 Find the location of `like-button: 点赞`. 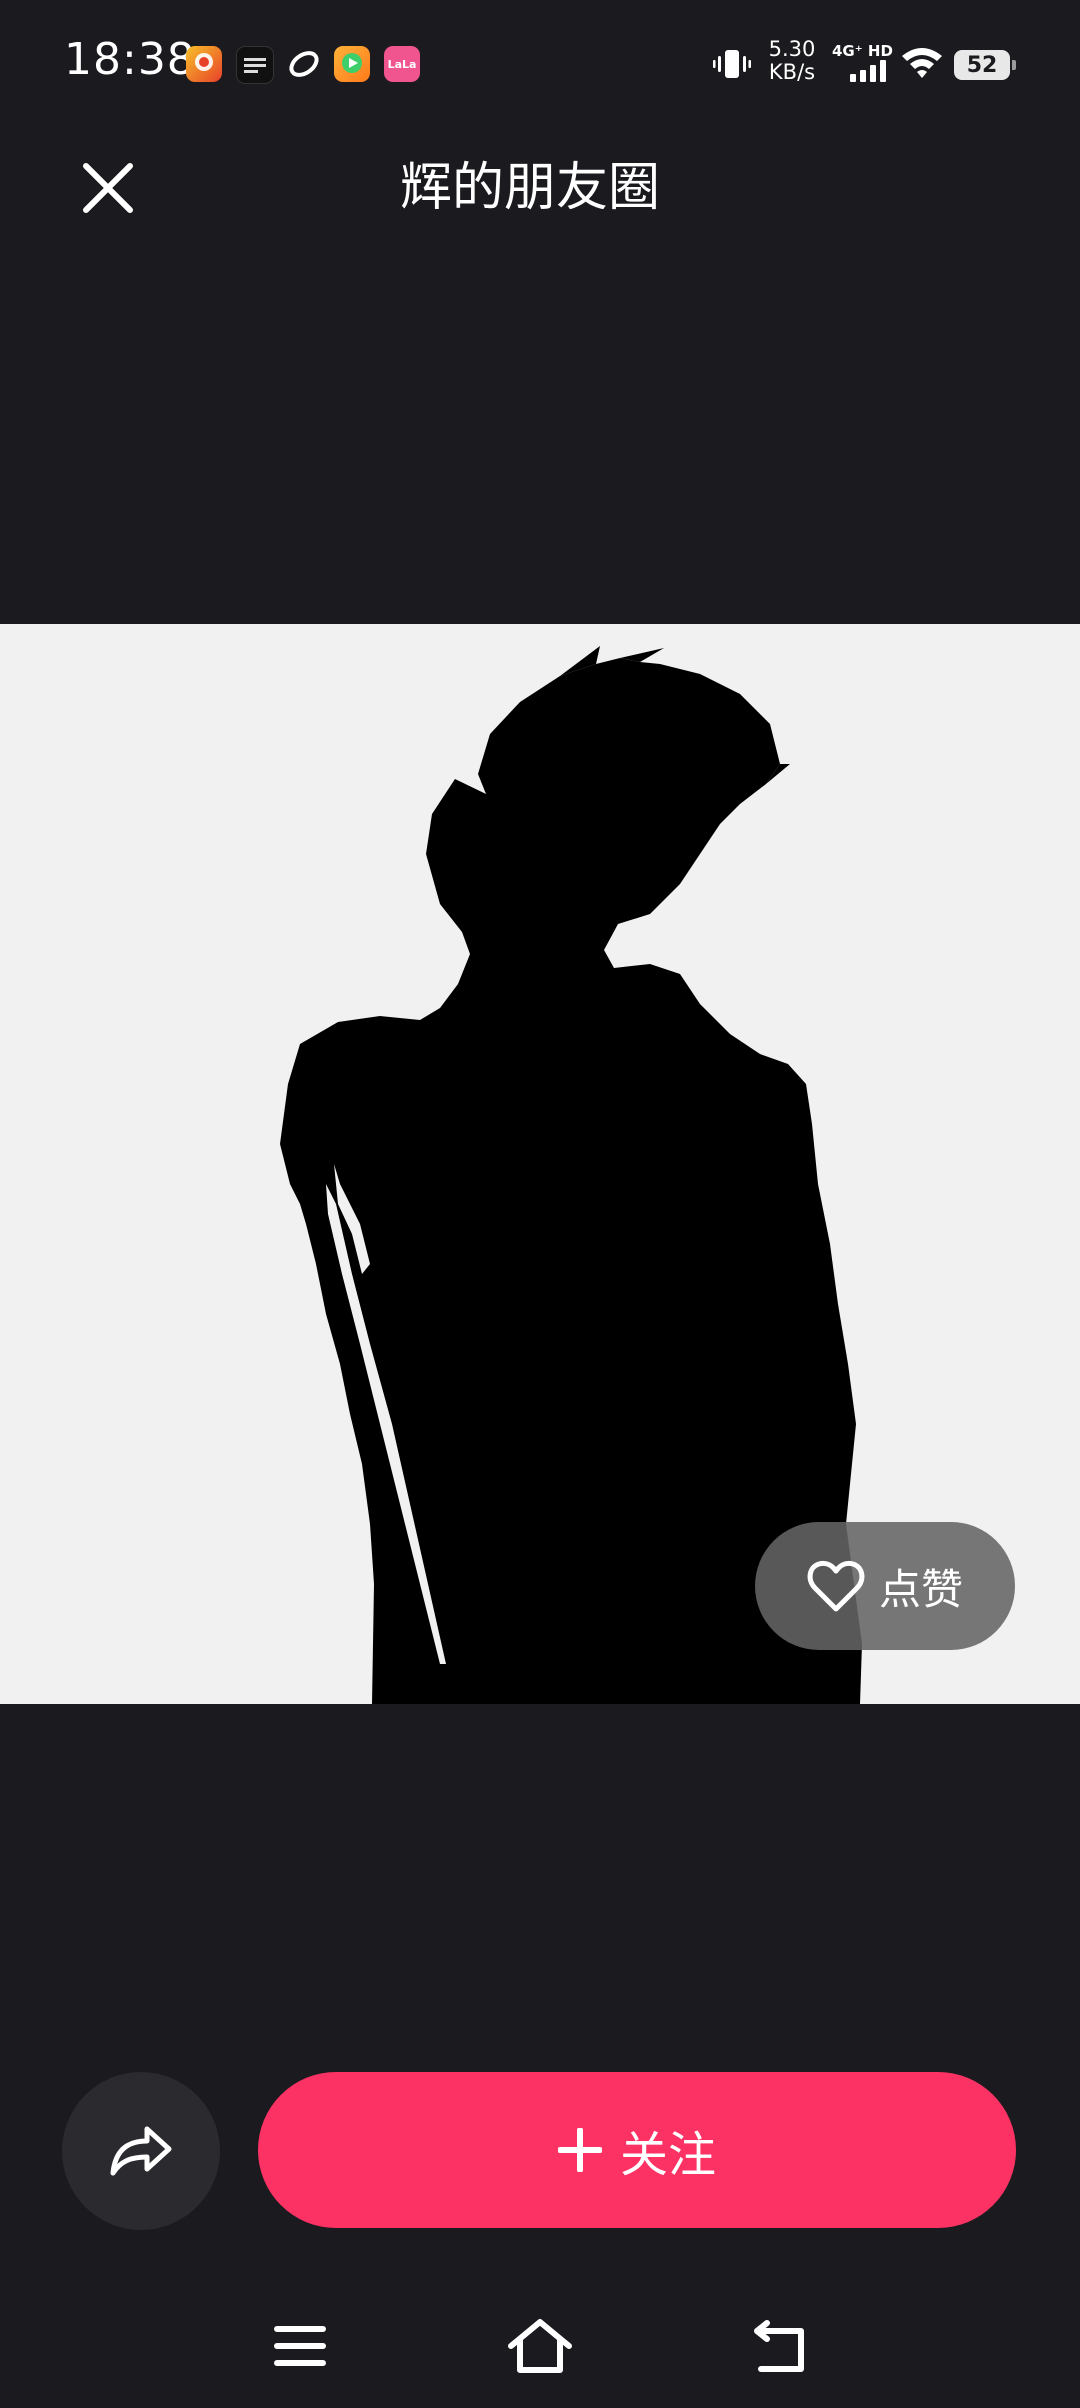

like-button: 点赞 is located at coordinates (885, 1586).